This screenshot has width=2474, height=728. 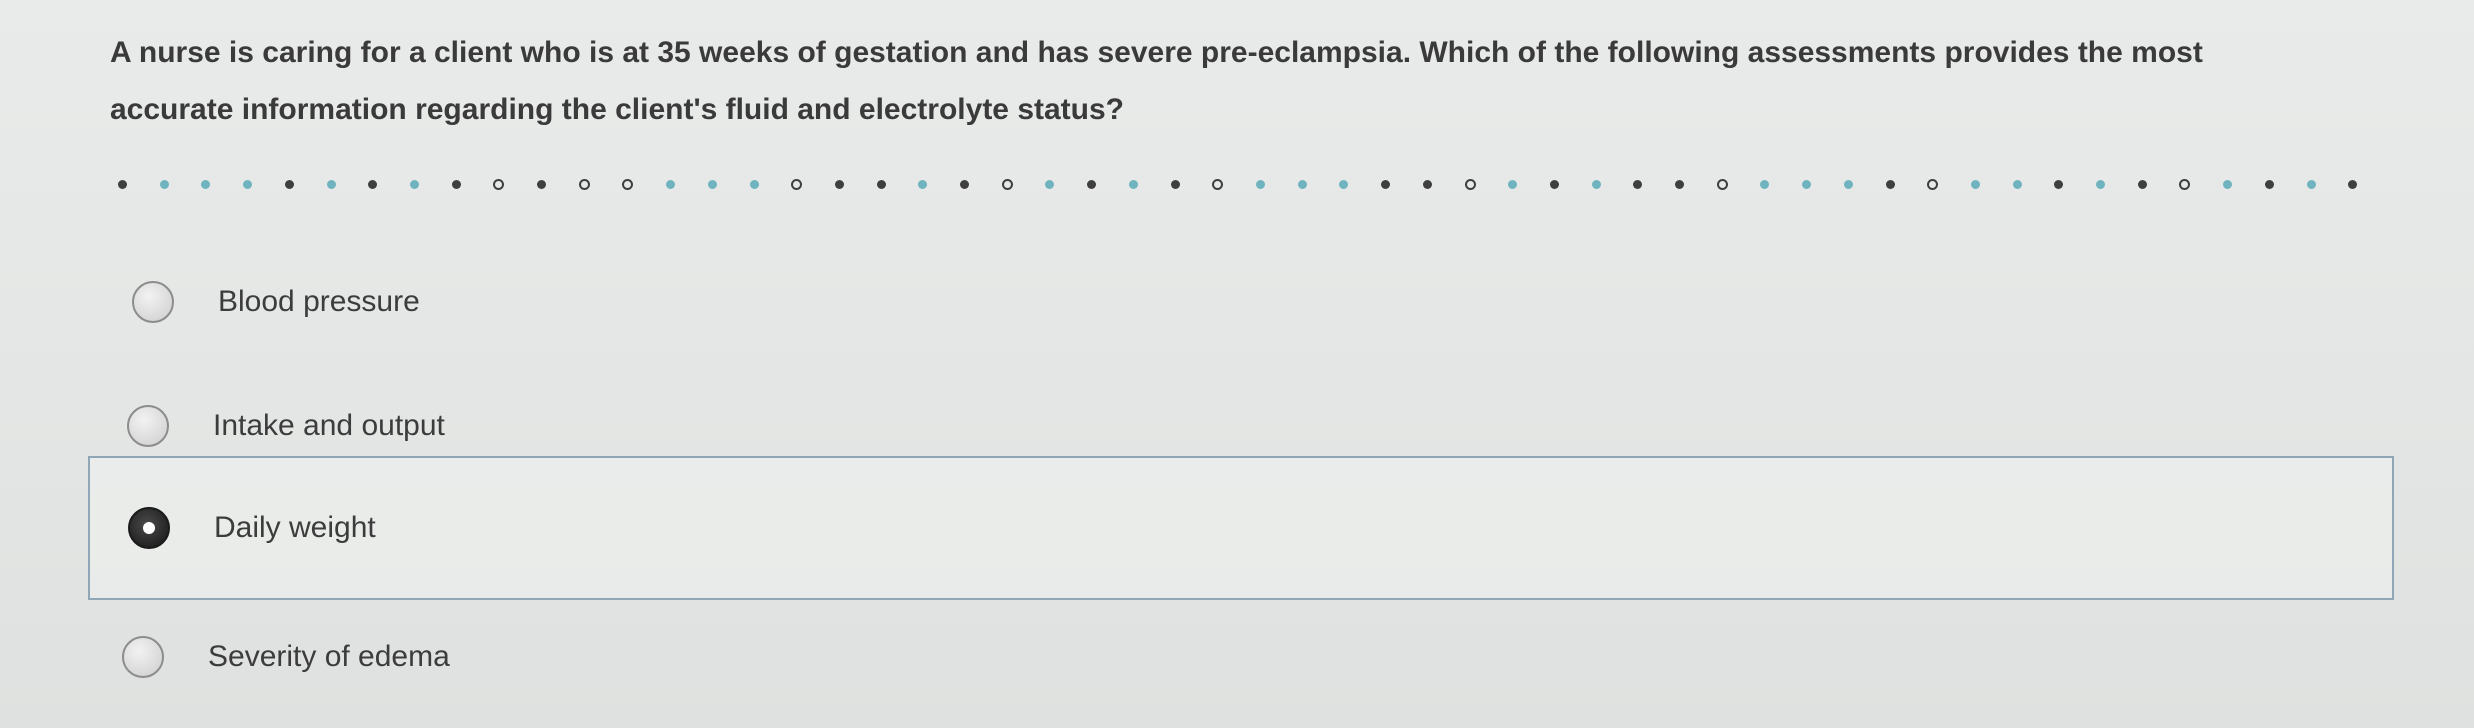 I want to click on option-intake-and-output: Intake and output, so click(x=286, y=426).